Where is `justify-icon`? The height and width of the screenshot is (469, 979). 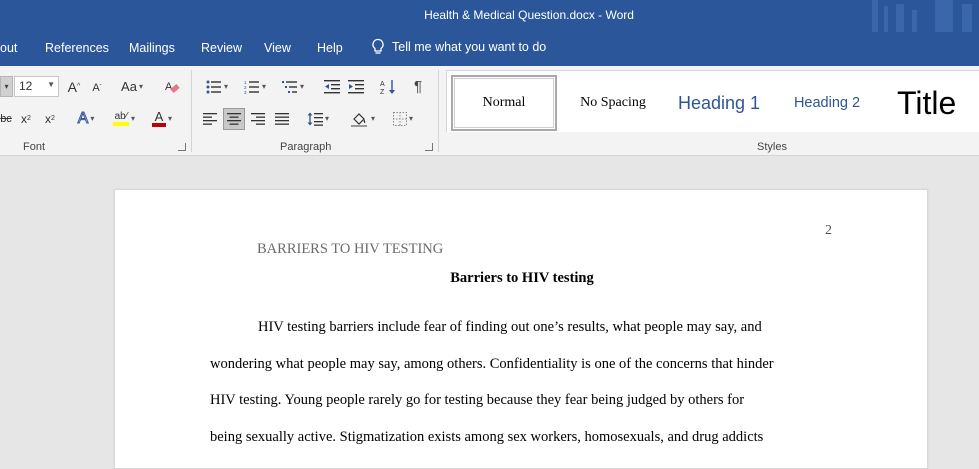
justify-icon is located at coordinates (282, 118).